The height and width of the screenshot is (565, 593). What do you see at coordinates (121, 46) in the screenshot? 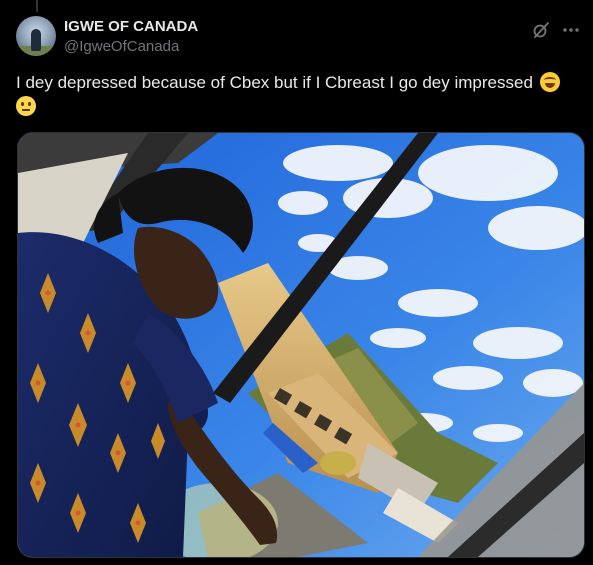
I see `author-handle: @IgweOfCanada` at bounding box center [121, 46].